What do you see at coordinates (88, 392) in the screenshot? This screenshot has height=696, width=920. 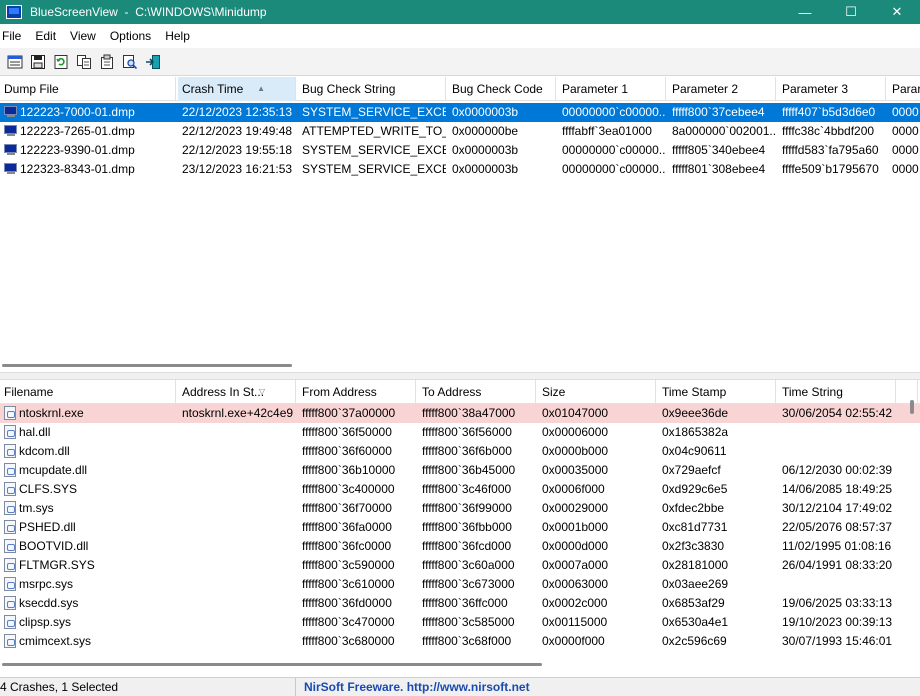 I see `column-header: Filename` at bounding box center [88, 392].